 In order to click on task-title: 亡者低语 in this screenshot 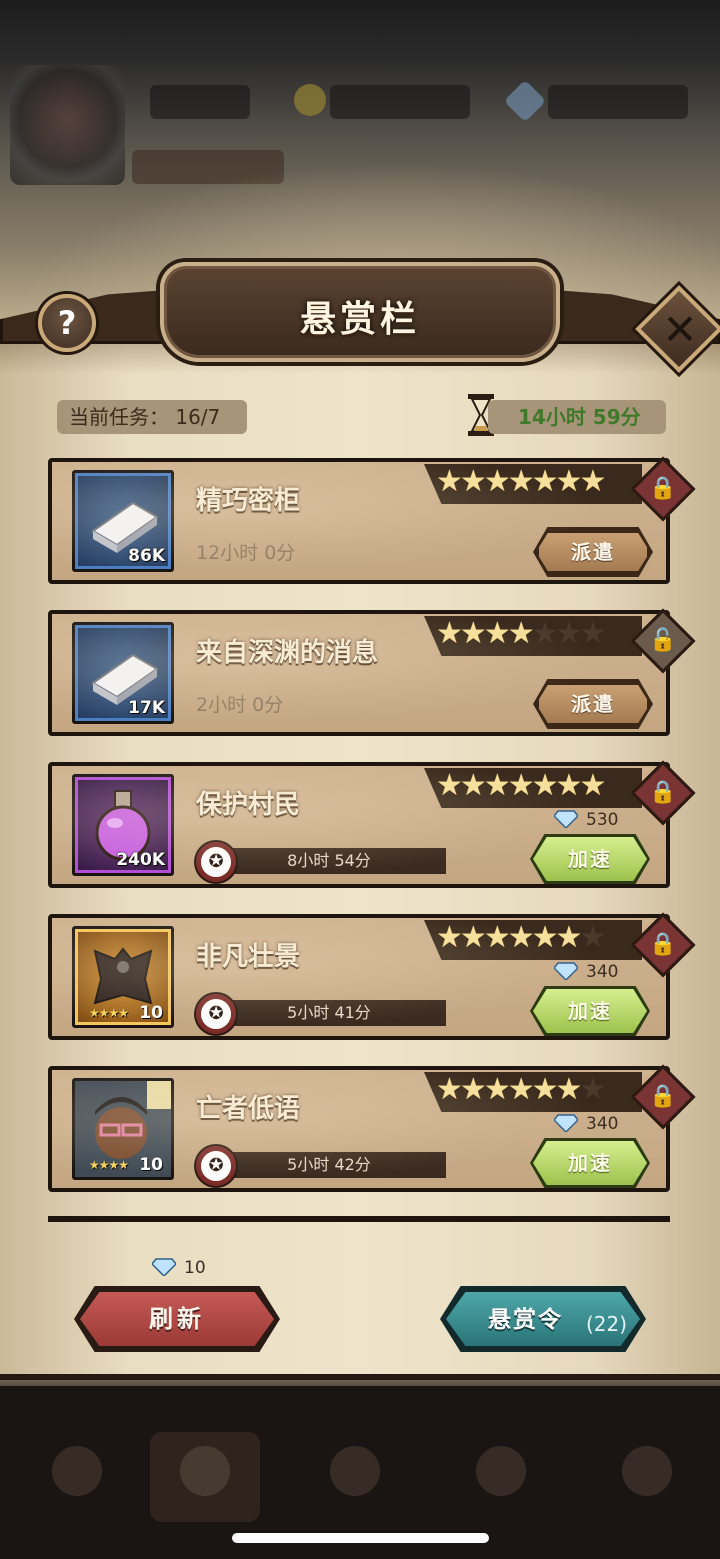, I will do `click(248, 1109)`.